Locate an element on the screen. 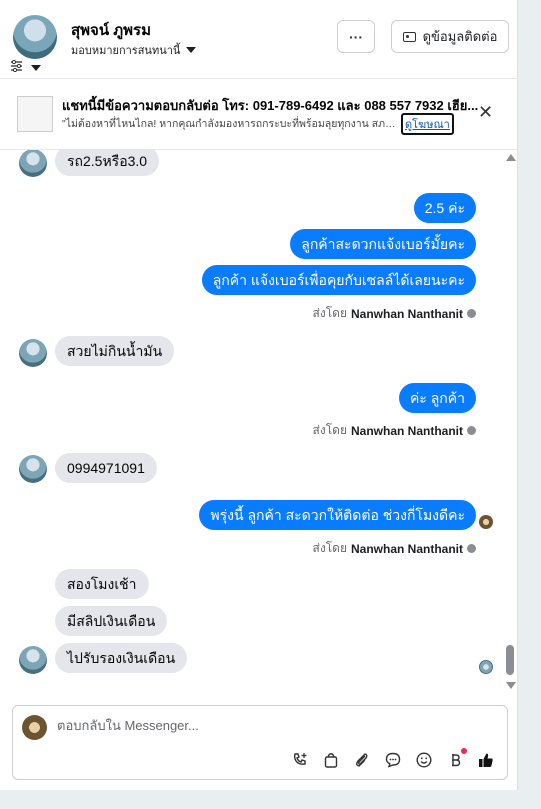 The width and height of the screenshot is (541, 809). sliders-icon is located at coordinates (16, 67).